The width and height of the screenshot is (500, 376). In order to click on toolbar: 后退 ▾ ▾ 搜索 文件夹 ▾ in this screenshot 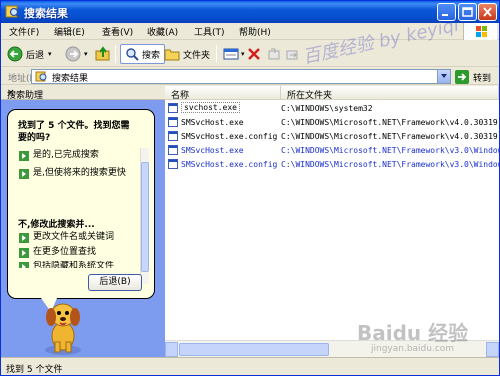, I will do `click(250, 54)`.